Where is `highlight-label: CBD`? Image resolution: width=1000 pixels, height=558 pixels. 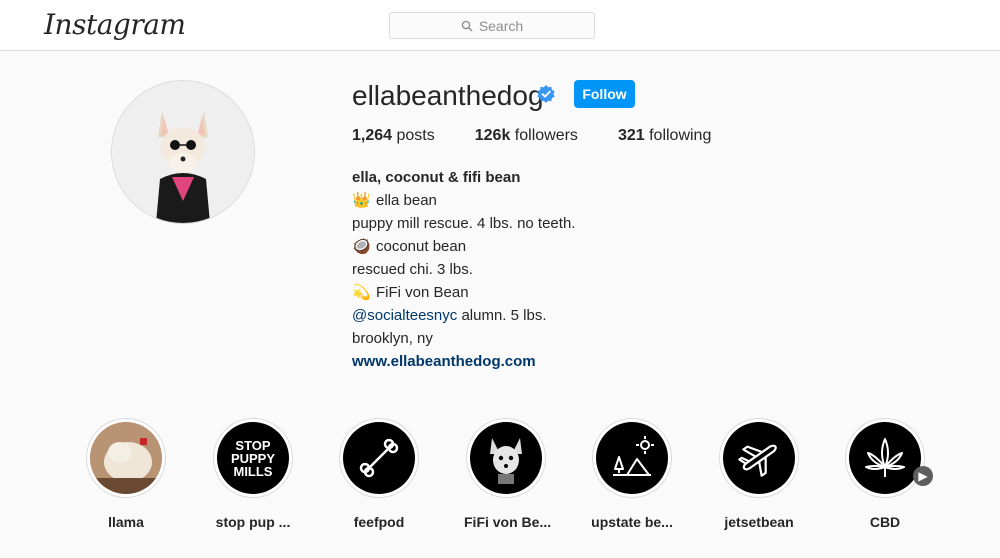 highlight-label: CBD is located at coordinates (885, 522).